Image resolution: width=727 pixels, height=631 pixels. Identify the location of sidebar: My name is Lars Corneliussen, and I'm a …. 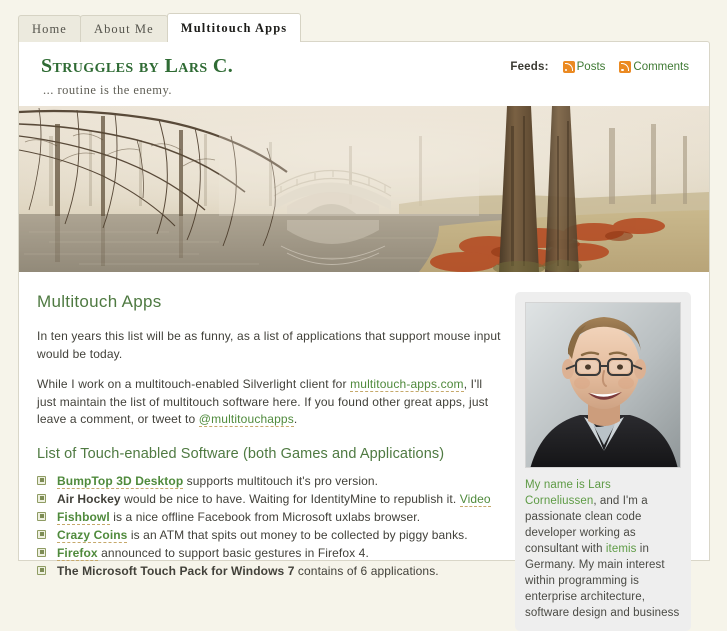
(603, 461).